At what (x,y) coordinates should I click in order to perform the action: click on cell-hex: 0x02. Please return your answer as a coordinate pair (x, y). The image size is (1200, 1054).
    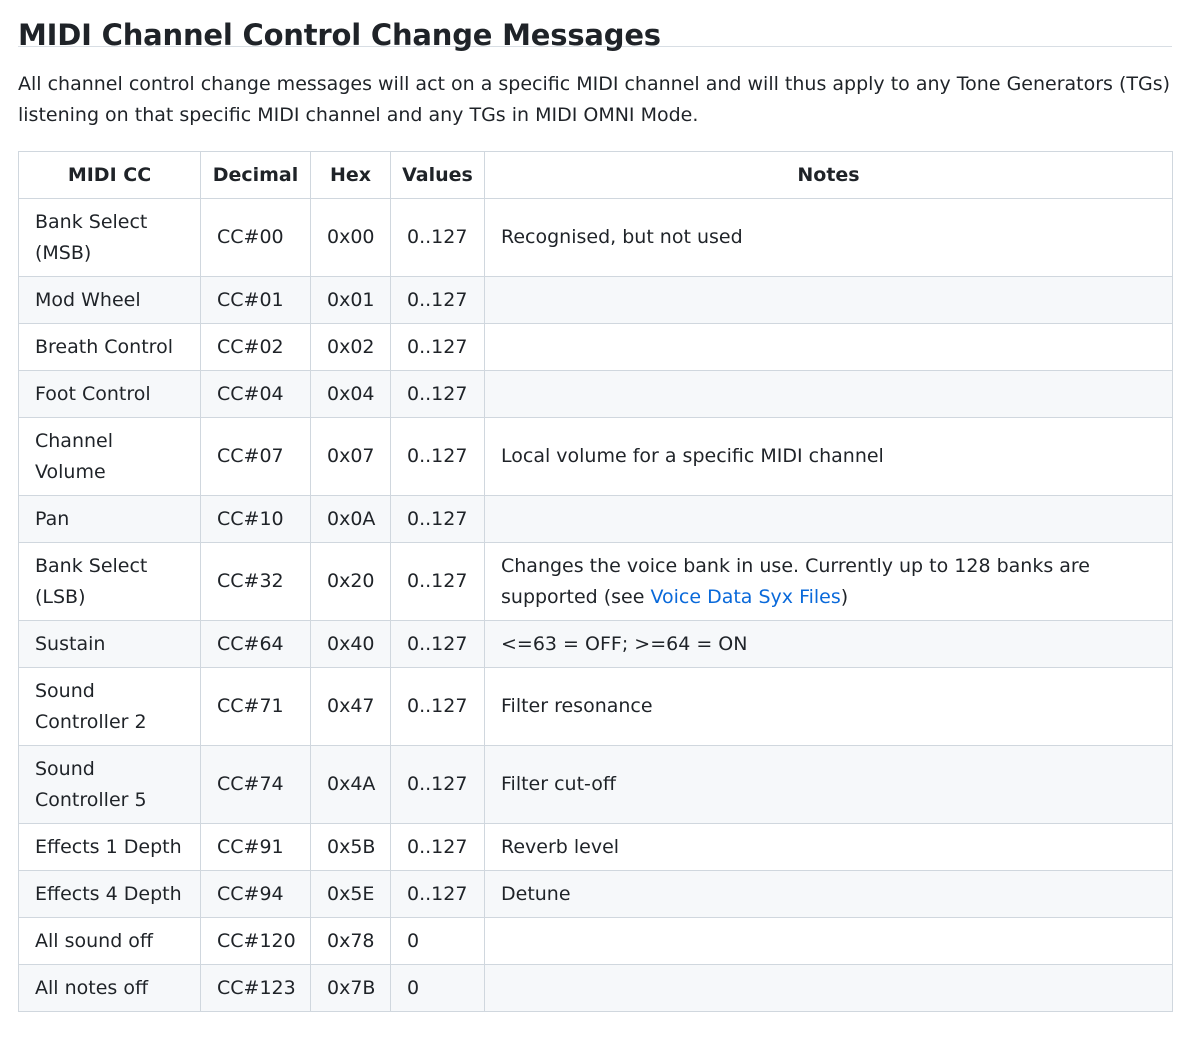
    Looking at the image, I should click on (350, 347).